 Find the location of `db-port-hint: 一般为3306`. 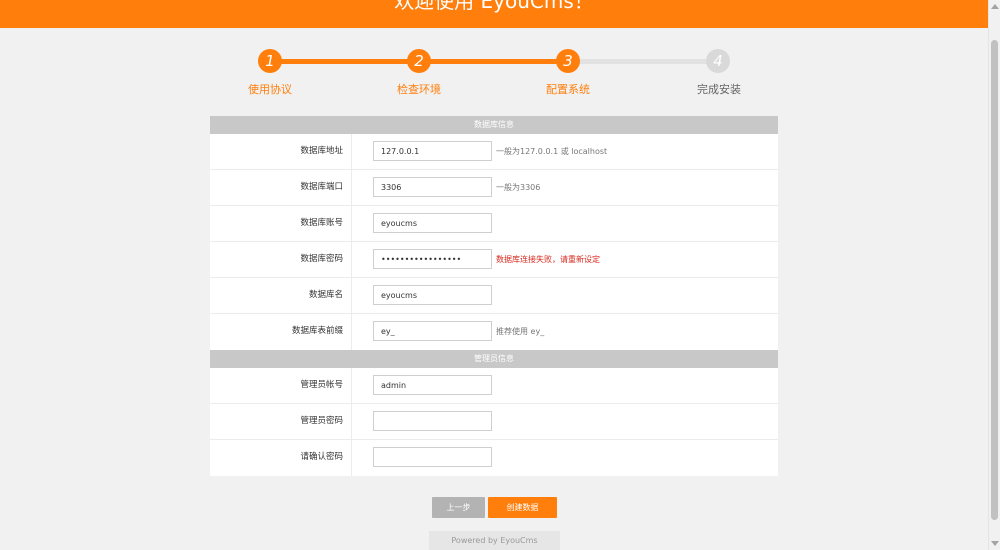

db-port-hint: 一般为3306 is located at coordinates (518, 187).